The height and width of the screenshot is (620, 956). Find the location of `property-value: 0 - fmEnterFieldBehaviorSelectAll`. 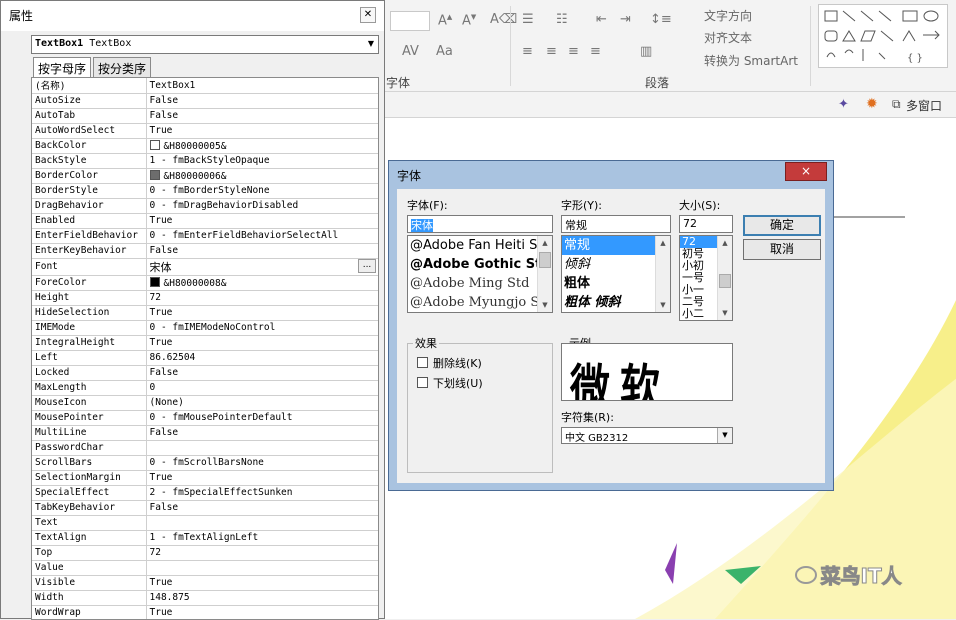

property-value: 0 - fmEnterFieldBehaviorSelectAll is located at coordinates (262, 236).